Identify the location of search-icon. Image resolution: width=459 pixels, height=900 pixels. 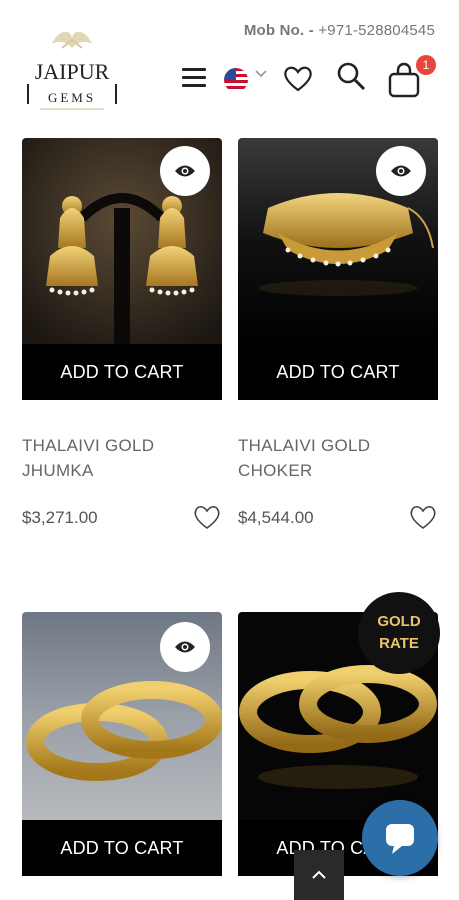
(351, 76).